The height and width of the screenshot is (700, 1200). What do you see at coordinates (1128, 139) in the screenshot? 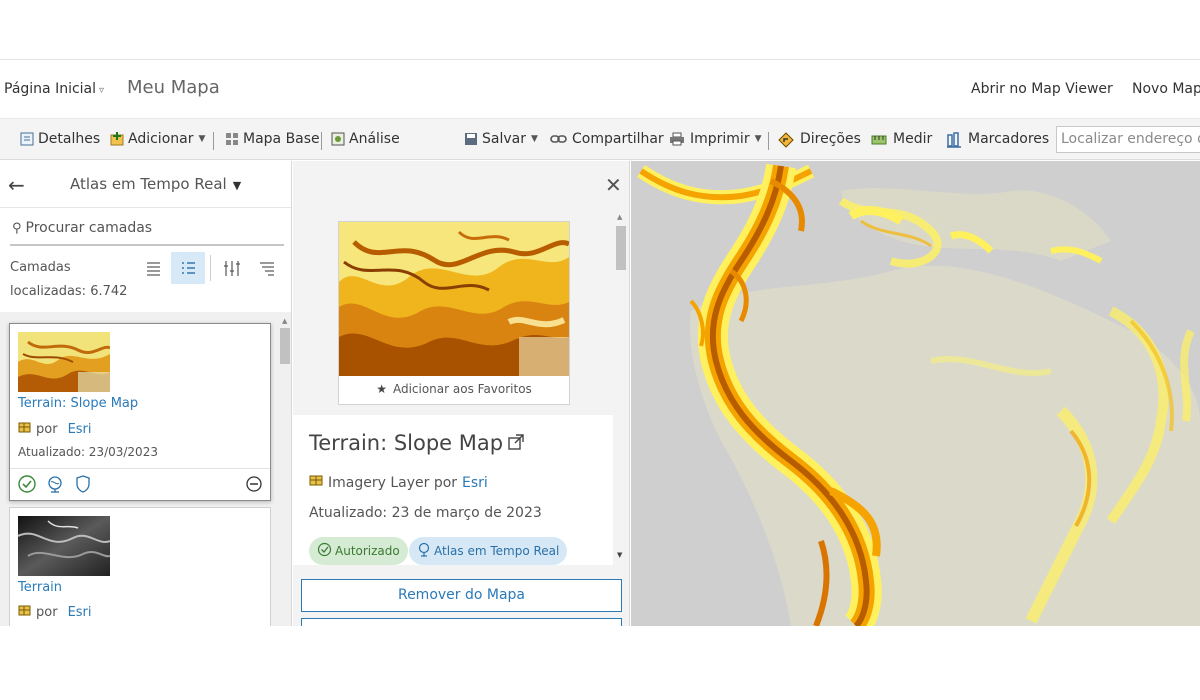
I see `address-search-input: Localizar endereço ou lugar` at bounding box center [1128, 139].